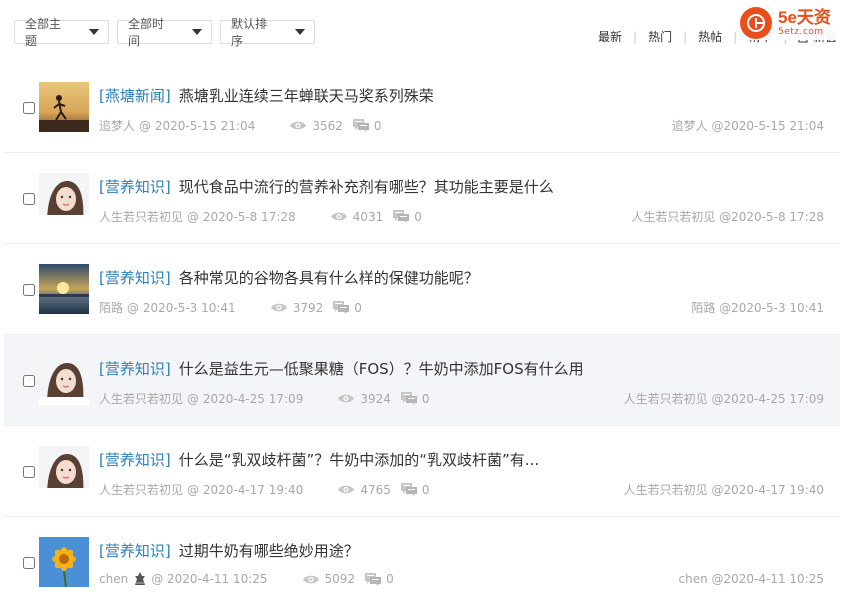 The width and height of the screenshot is (847, 603). Describe the element at coordinates (364, 399) in the screenshot. I see `thread-views: 3924` at that location.